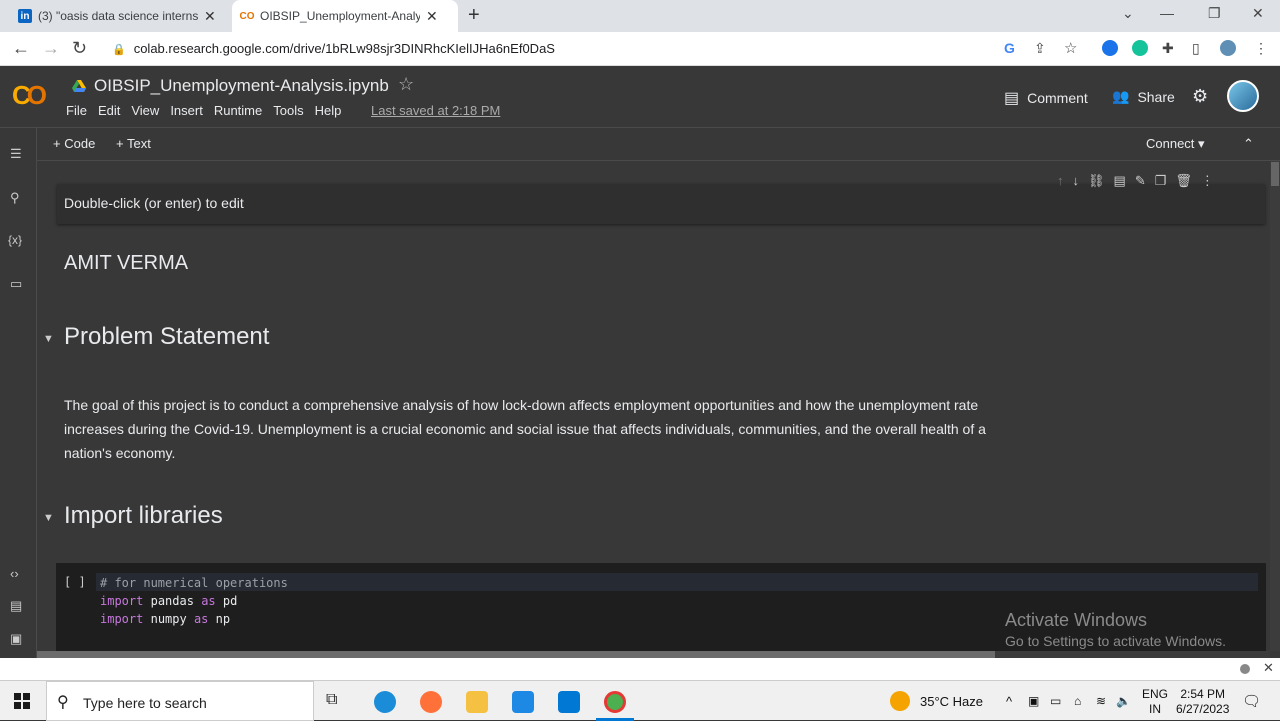 The width and height of the screenshot is (1280, 721). Describe the element at coordinates (1070, 48) in the screenshot. I see `bookmark-star-icon: ☆` at that location.